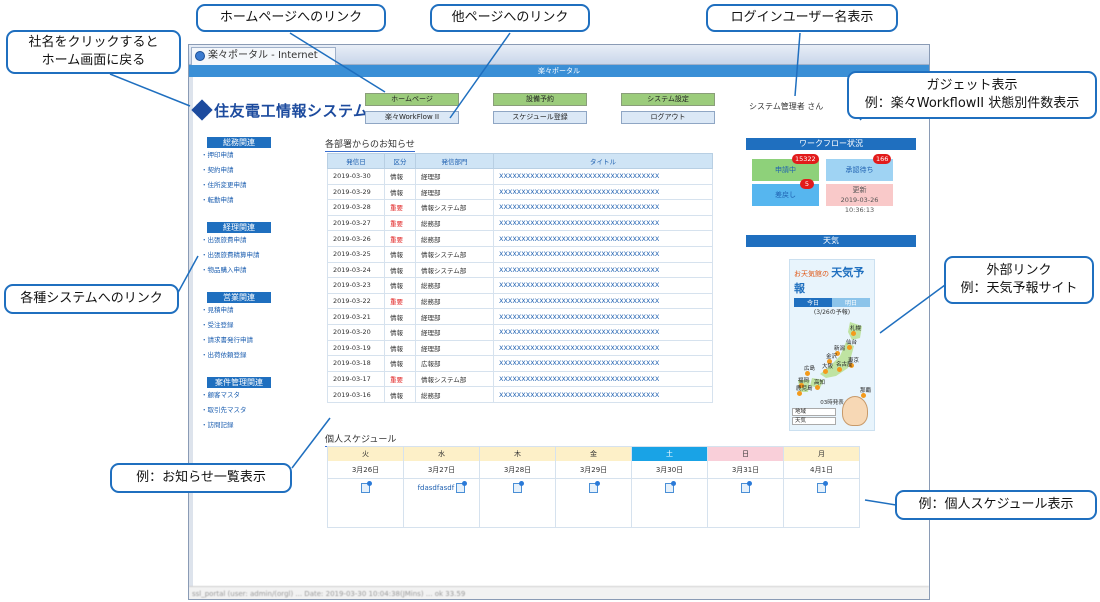 Image resolution: width=1100 pixels, height=602 pixels. What do you see at coordinates (510, 18) in the screenshot?
I see `annotation-other-links: 他ページへのリンク` at bounding box center [510, 18].